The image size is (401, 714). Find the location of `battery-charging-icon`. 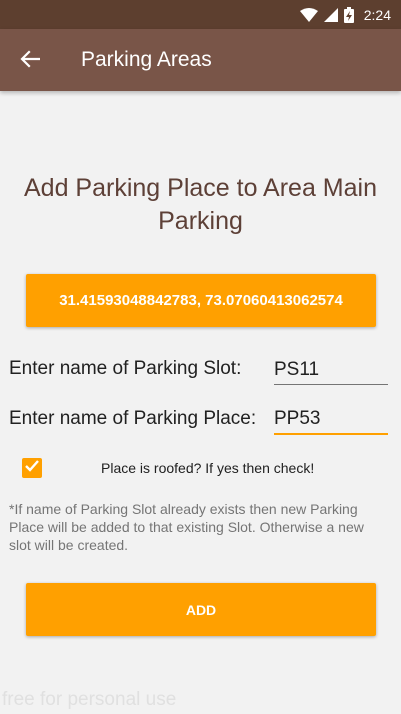

battery-charging-icon is located at coordinates (348, 15).